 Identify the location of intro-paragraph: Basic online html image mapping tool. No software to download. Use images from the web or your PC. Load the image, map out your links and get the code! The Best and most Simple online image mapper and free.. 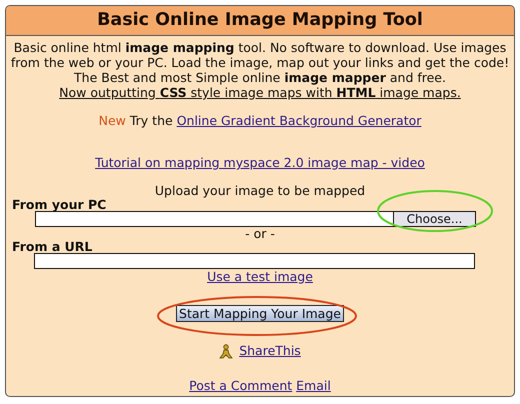
(260, 62).